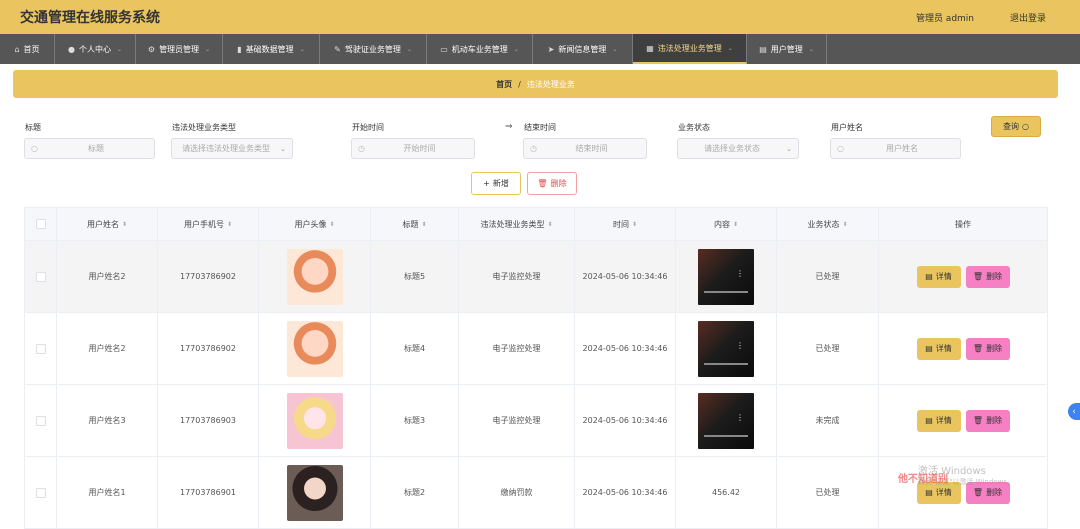 The height and width of the screenshot is (529, 1080). Describe the element at coordinates (895, 148) in the screenshot. I see `username-search-input: ○ 用户姓名` at that location.